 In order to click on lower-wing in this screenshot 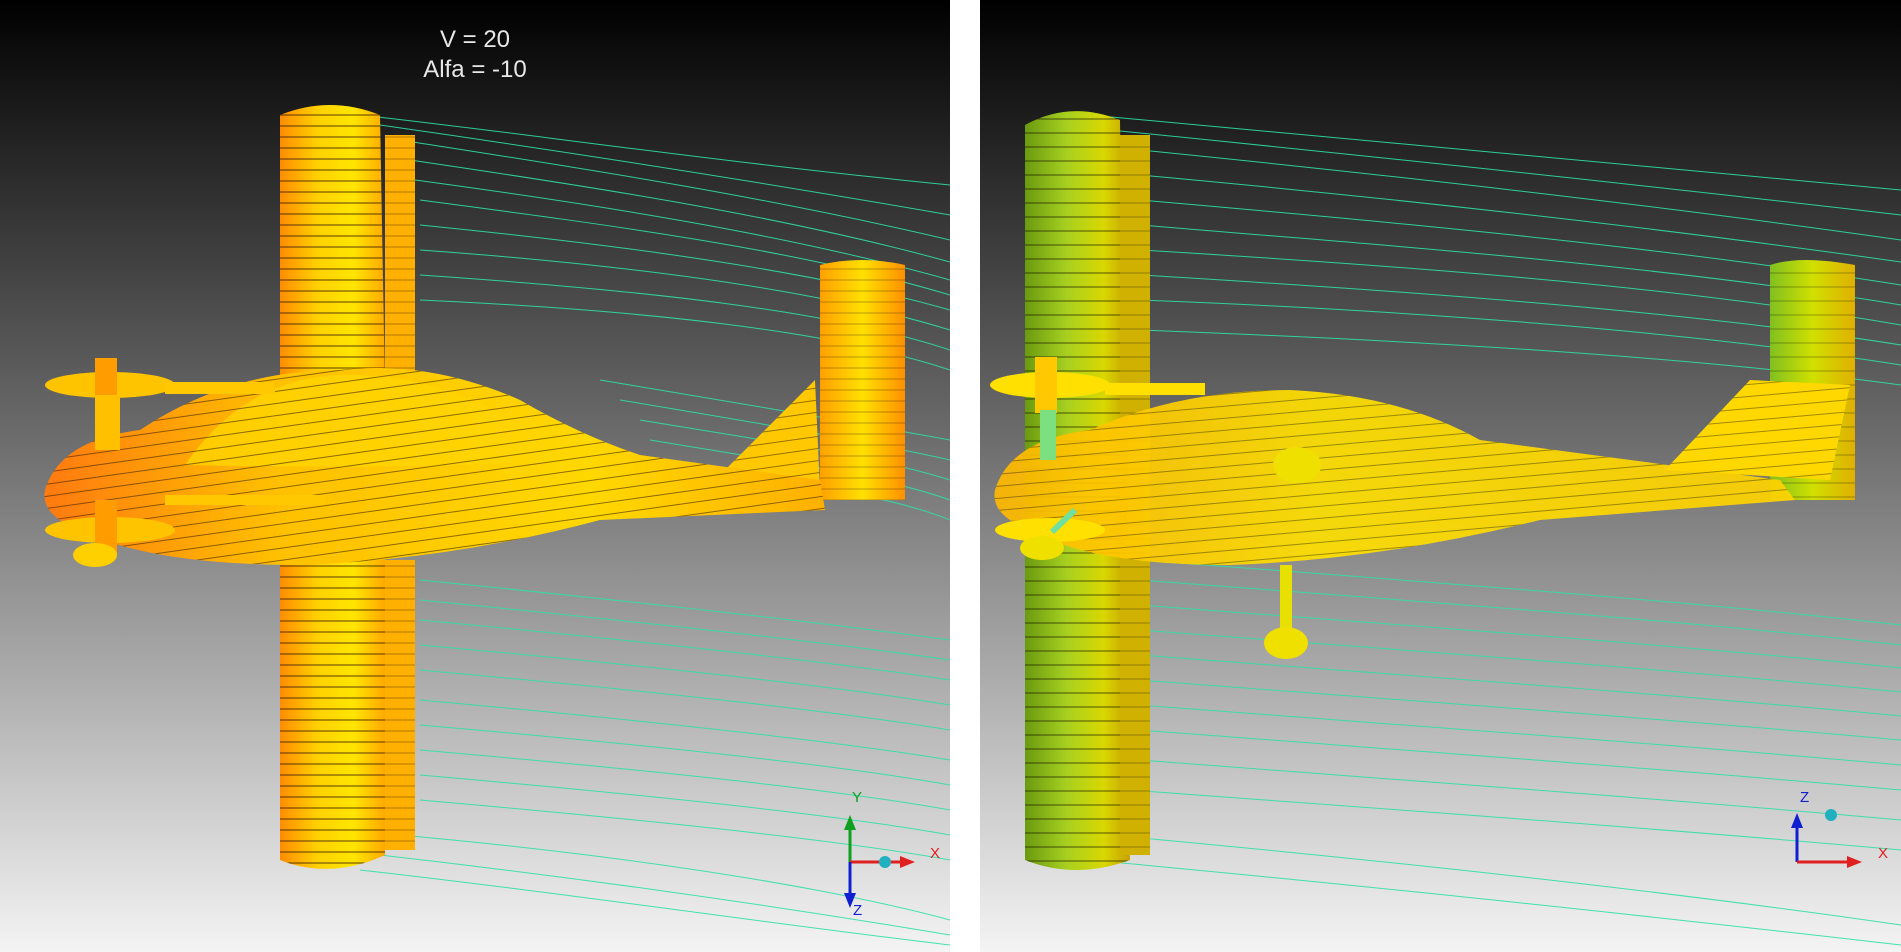, I will do `click(347, 712)`.